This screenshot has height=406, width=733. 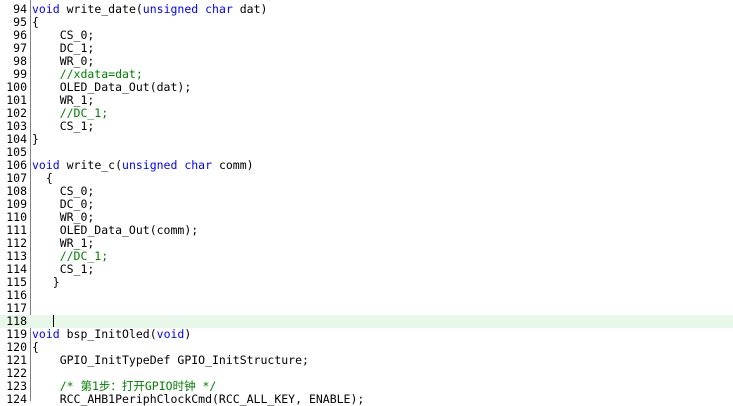 I want to click on code-line: 104}, so click(x=366, y=139).